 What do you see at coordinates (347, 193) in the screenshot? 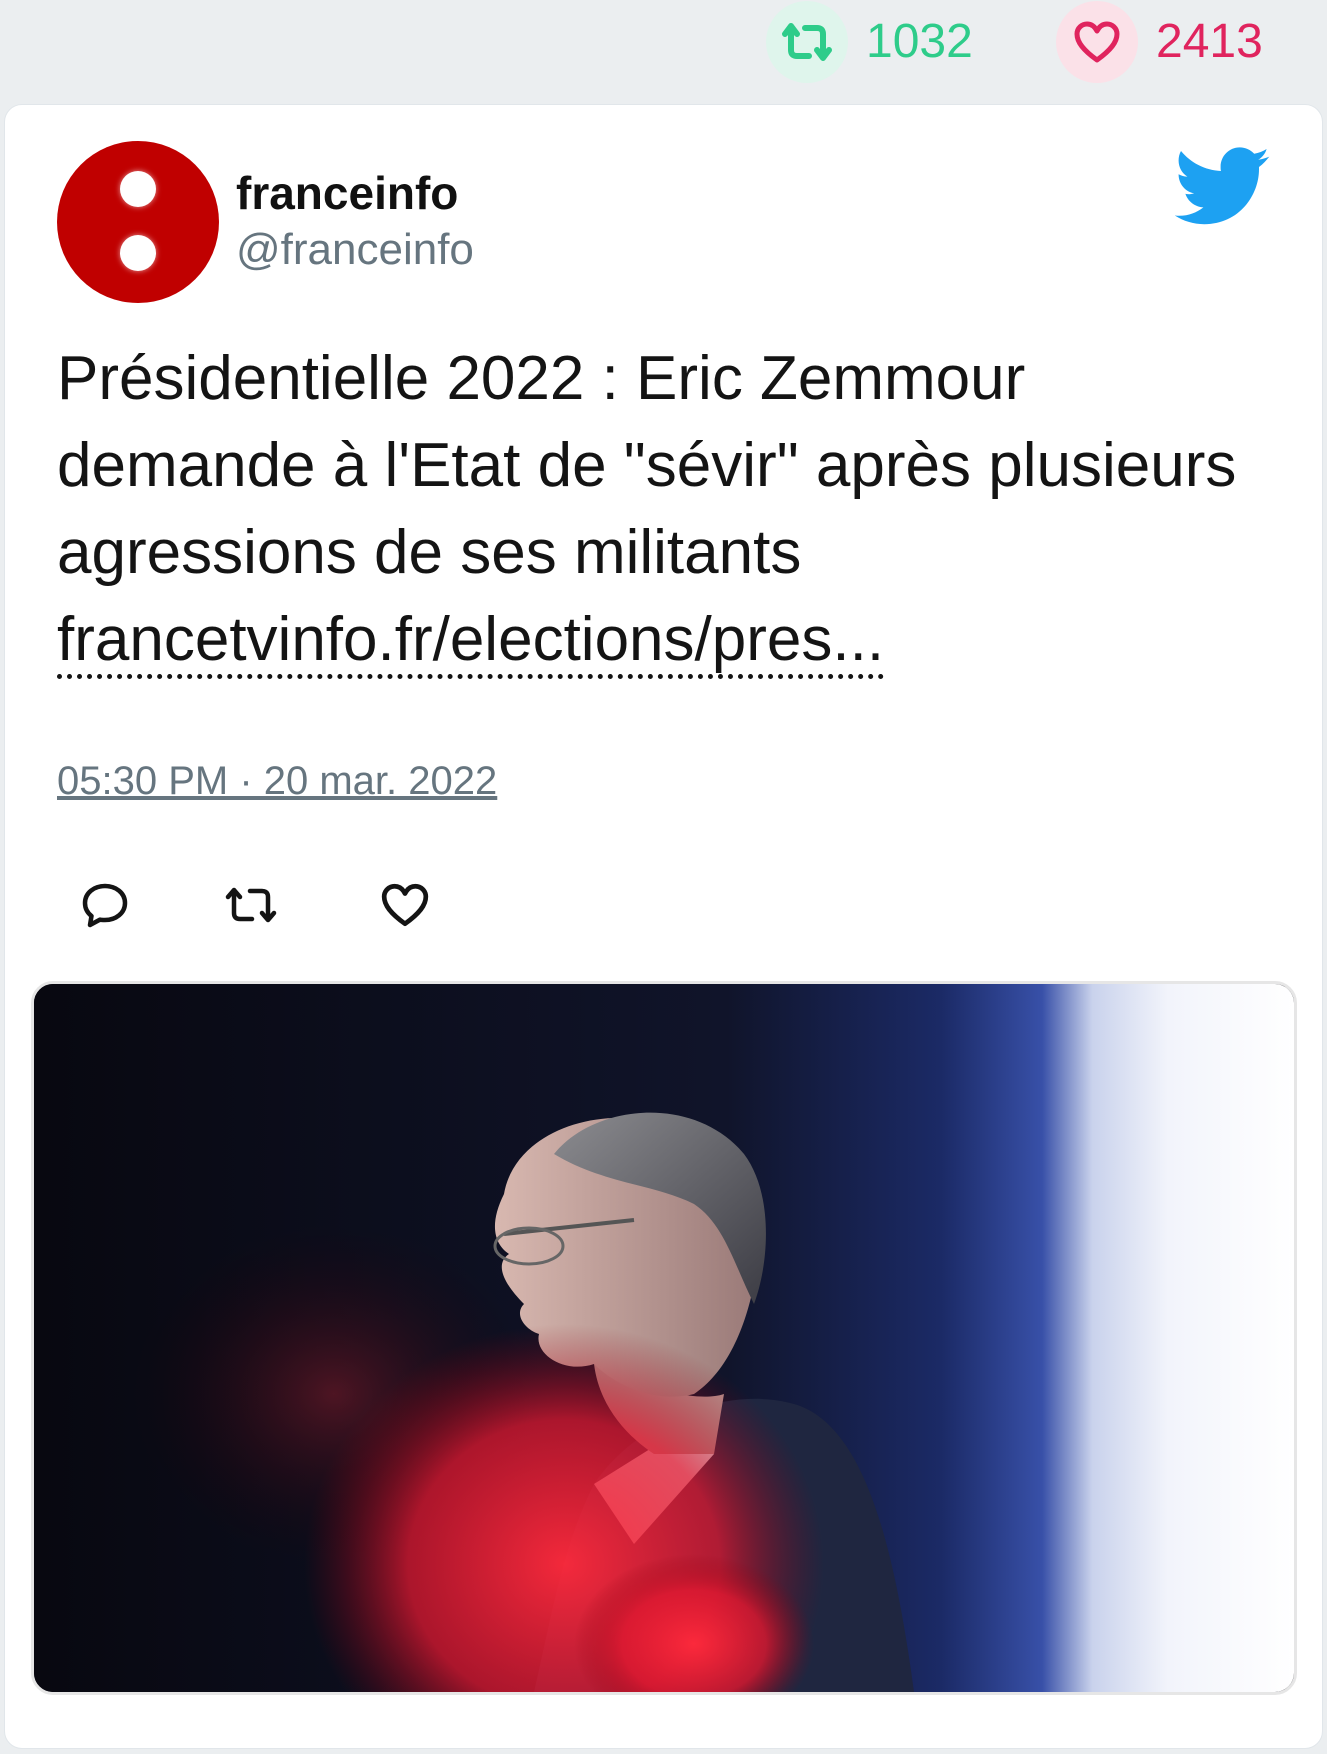
I see `author-name: franceinfo` at bounding box center [347, 193].